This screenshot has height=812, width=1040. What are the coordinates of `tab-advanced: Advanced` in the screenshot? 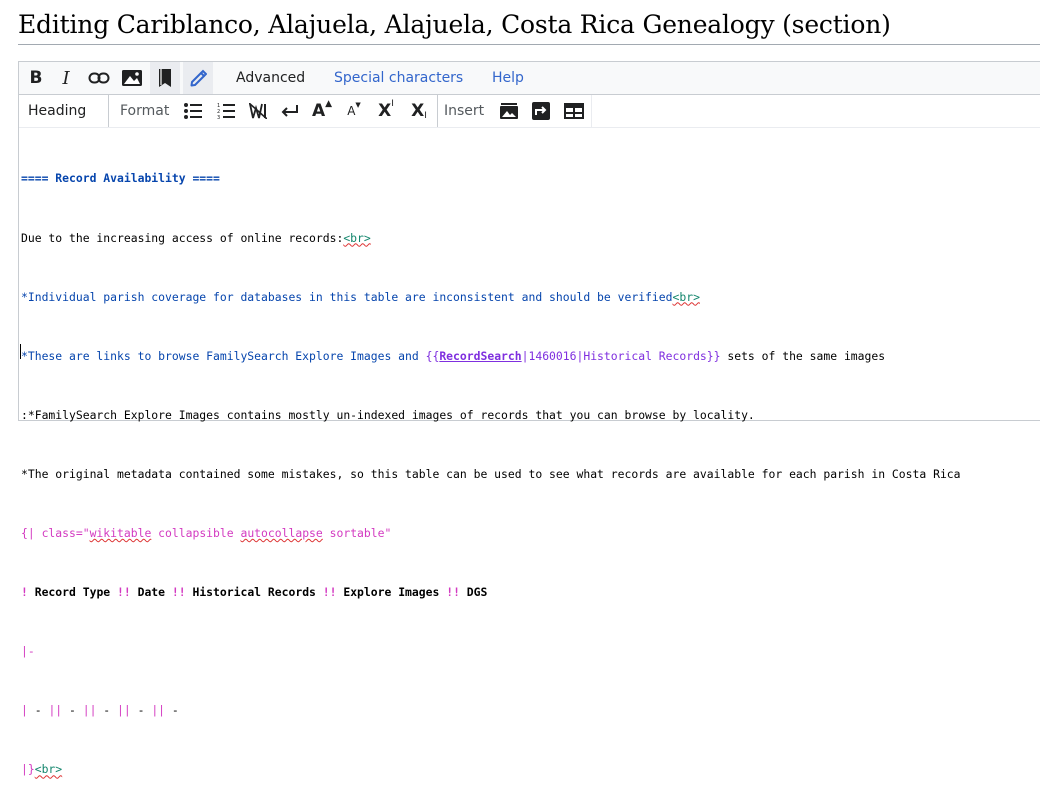 It's located at (270, 78).